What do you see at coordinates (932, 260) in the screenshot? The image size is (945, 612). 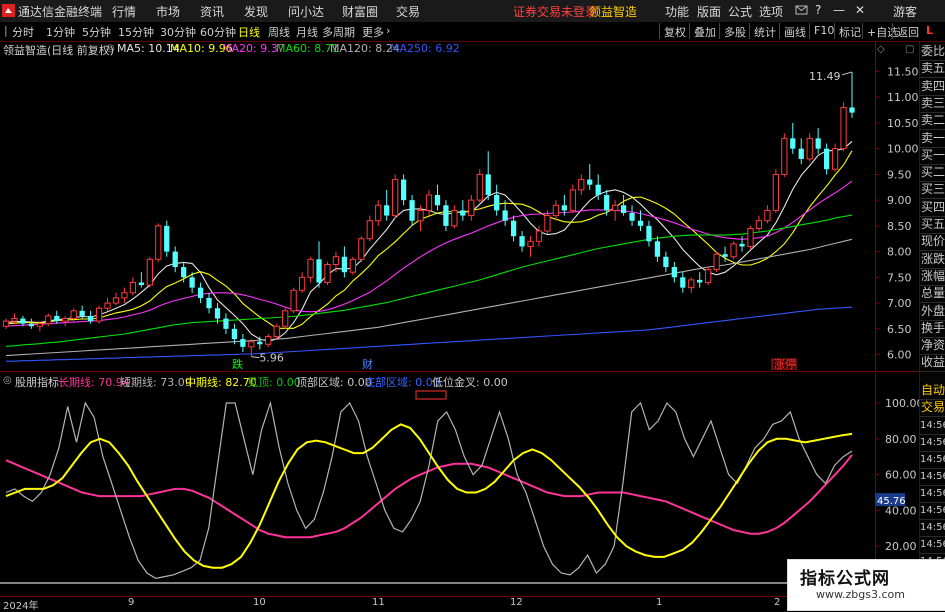 I see `quote-field-label: 涨跌` at bounding box center [932, 260].